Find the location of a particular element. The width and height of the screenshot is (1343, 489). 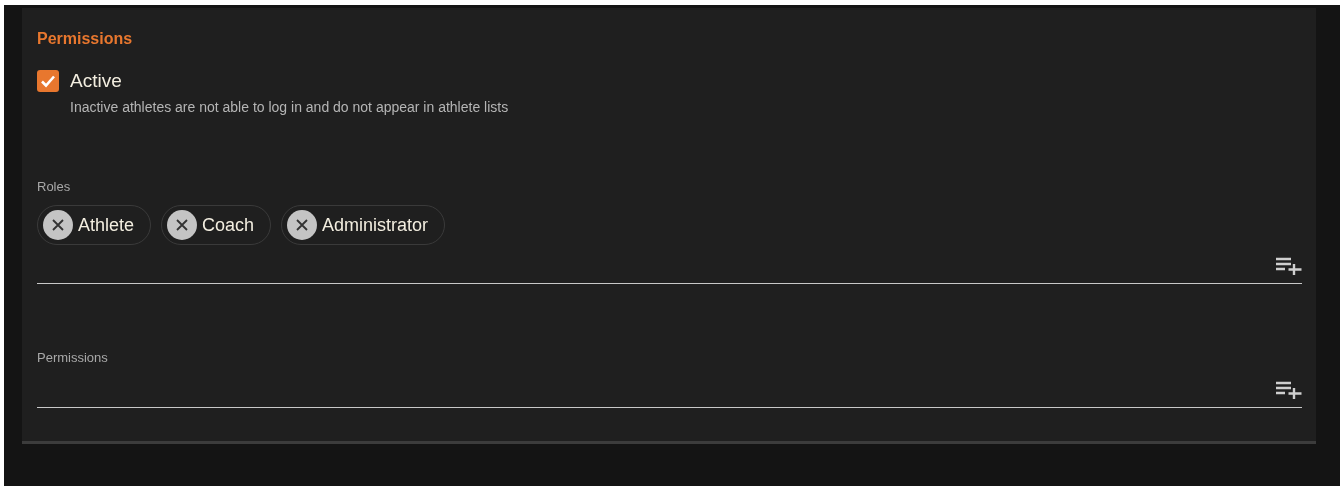

field-label: Permissions is located at coordinates (73, 357).